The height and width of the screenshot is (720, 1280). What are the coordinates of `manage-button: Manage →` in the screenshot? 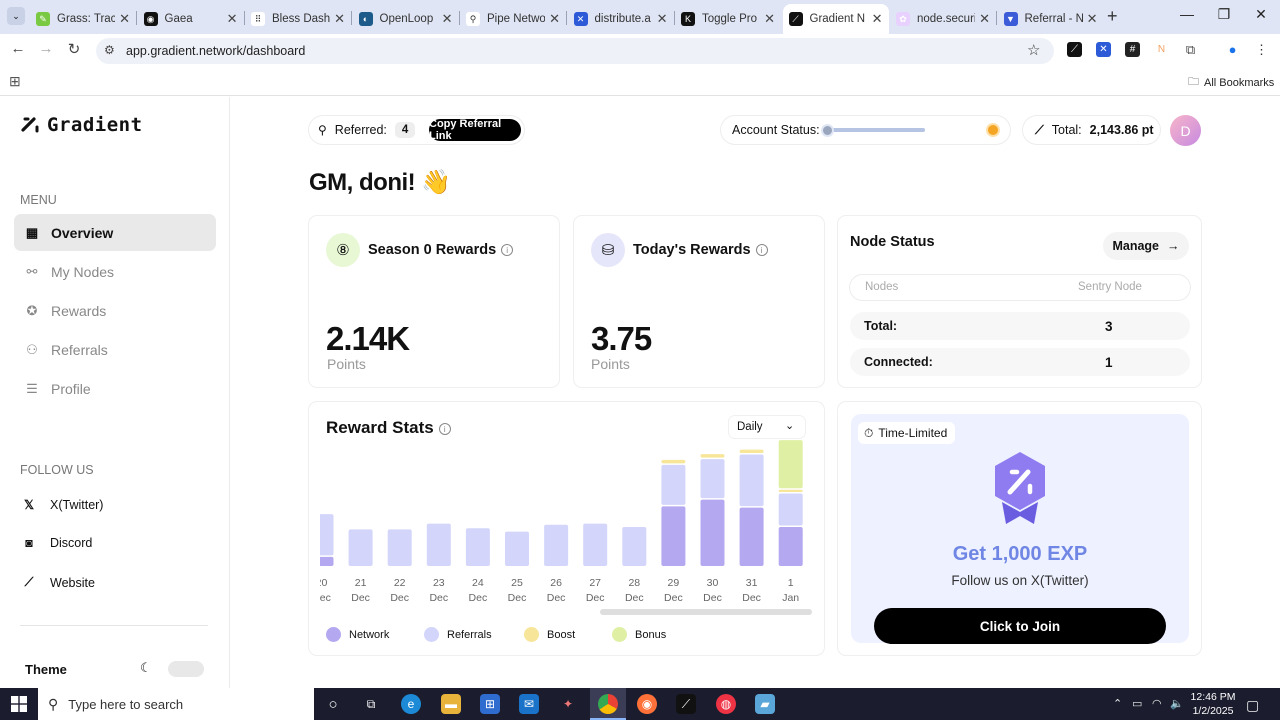 It's located at (1146, 246).